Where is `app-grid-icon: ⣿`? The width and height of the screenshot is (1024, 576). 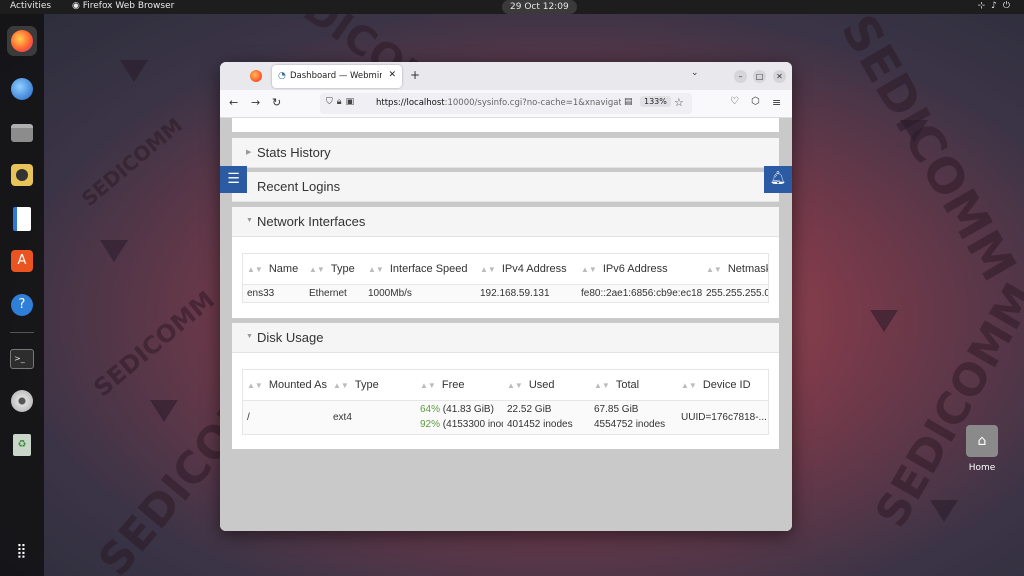 app-grid-icon: ⣿ is located at coordinates (22, 551).